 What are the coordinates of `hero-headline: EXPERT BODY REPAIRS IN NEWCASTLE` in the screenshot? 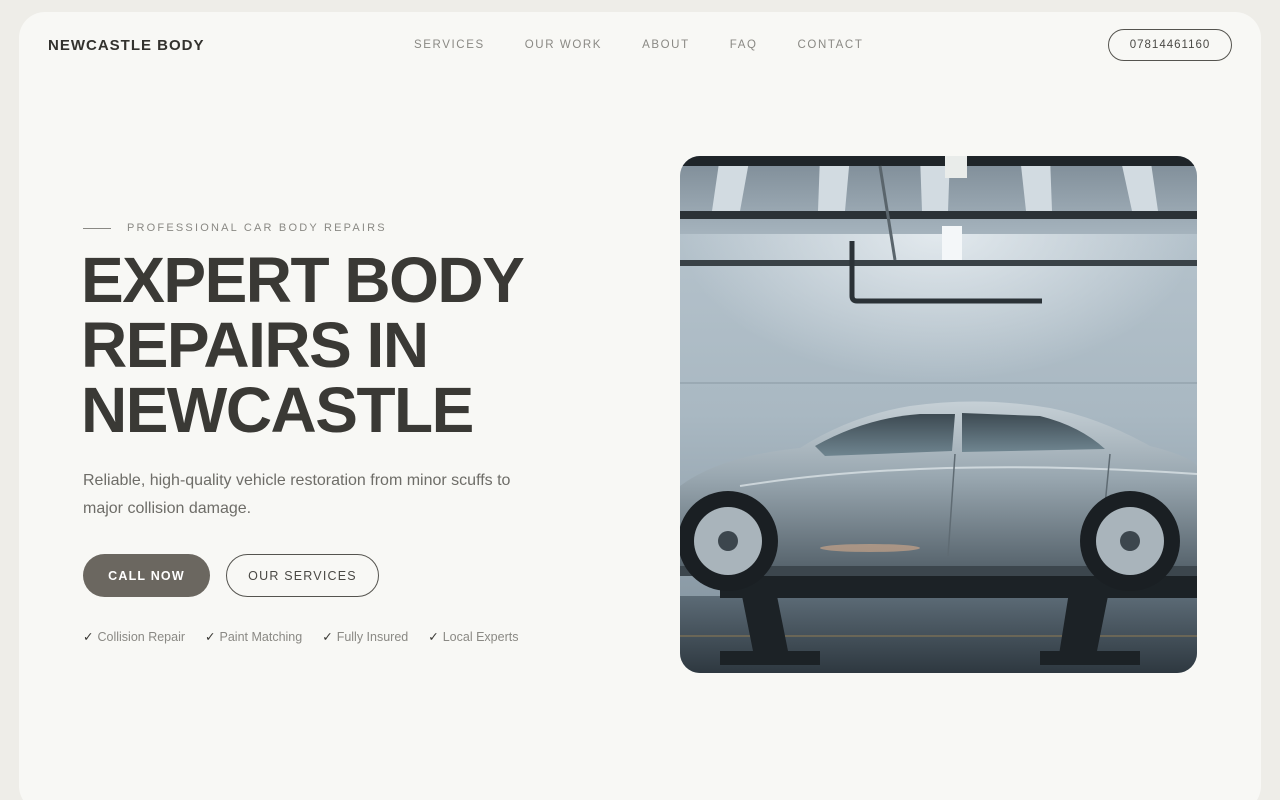 It's located at (341, 345).